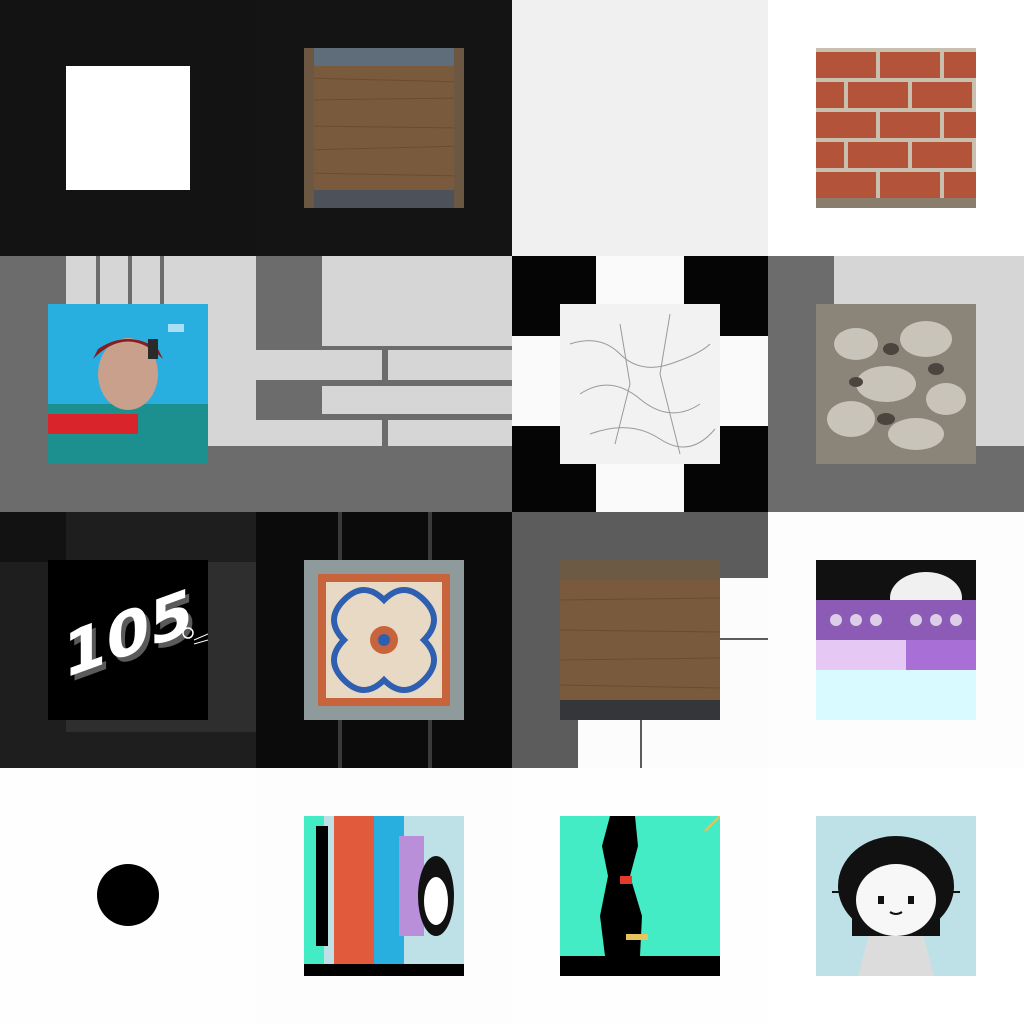 Image resolution: width=1024 pixels, height=1024 pixels. I want to click on character-collage-image, so click(384, 896).